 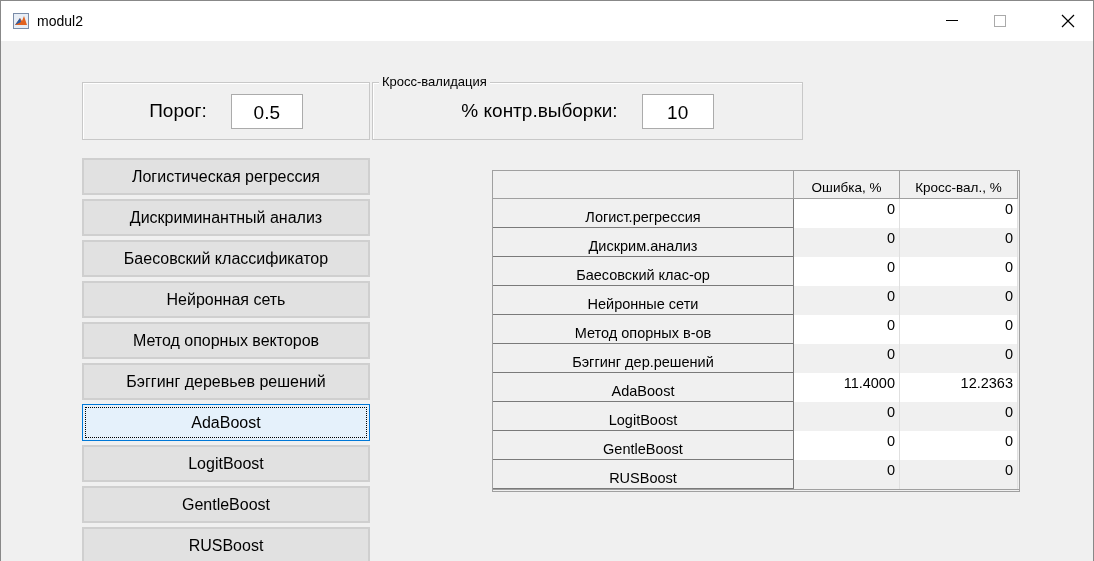 What do you see at coordinates (226, 217) in the screenshot?
I see `method-button: Дискриминантный анализ` at bounding box center [226, 217].